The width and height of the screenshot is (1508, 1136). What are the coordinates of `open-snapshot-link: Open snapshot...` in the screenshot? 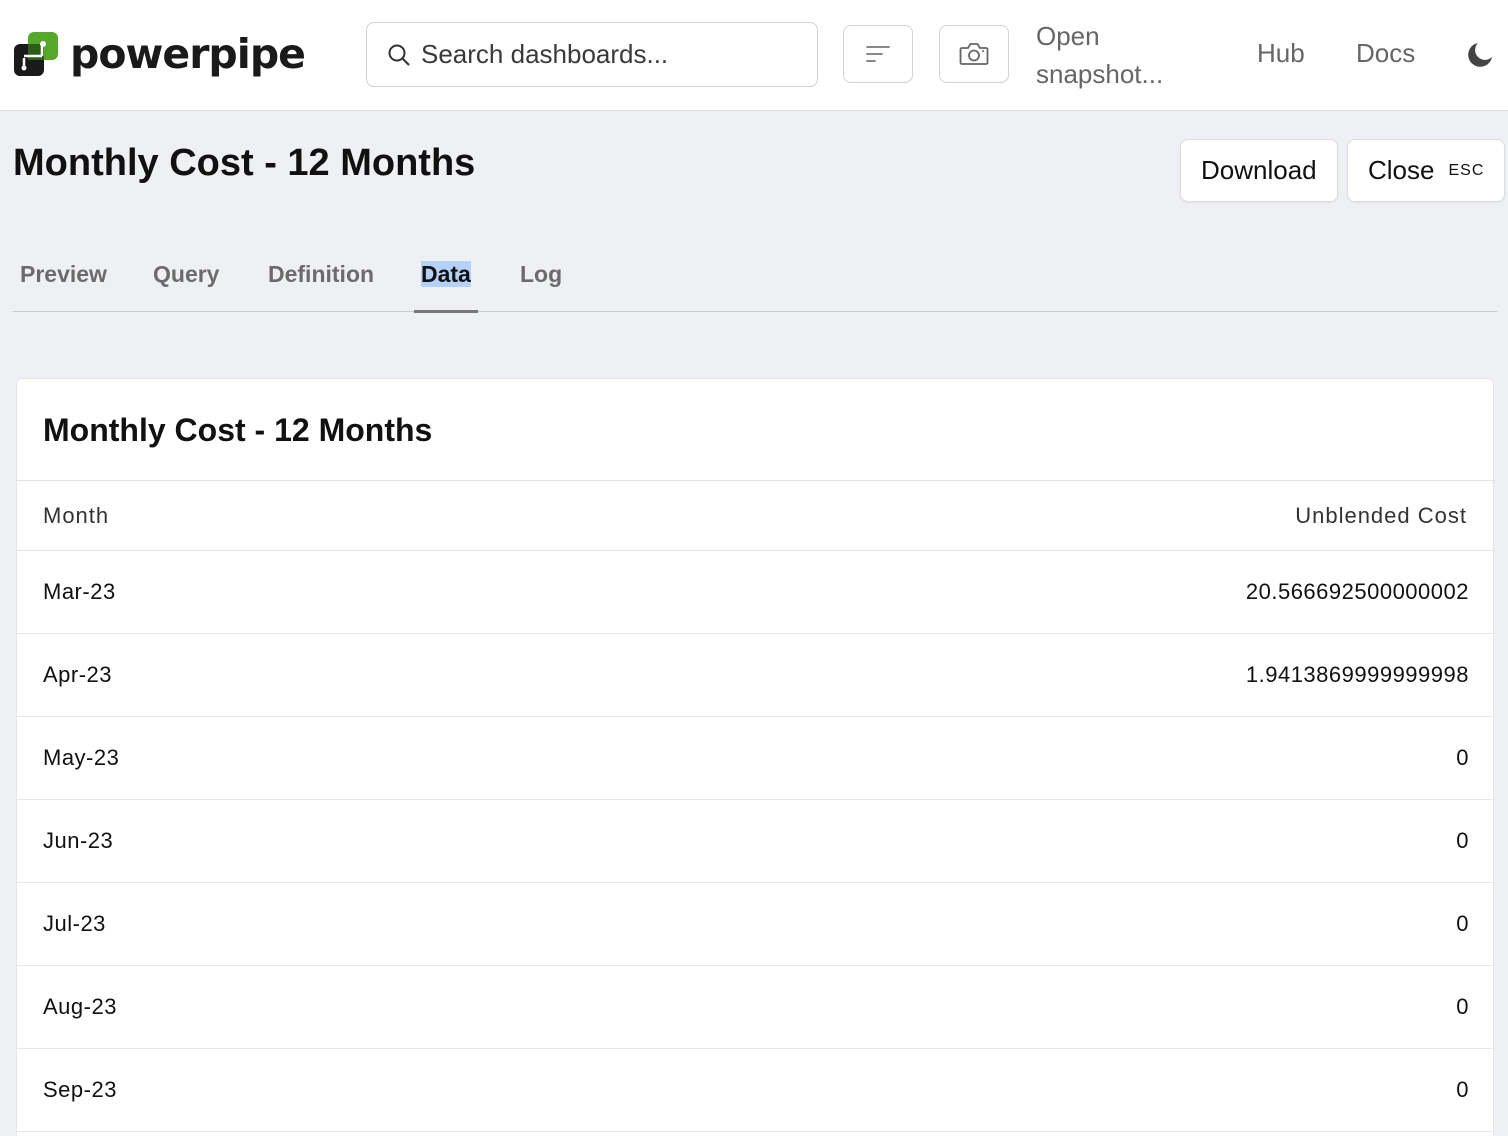 It's located at (1116, 55).